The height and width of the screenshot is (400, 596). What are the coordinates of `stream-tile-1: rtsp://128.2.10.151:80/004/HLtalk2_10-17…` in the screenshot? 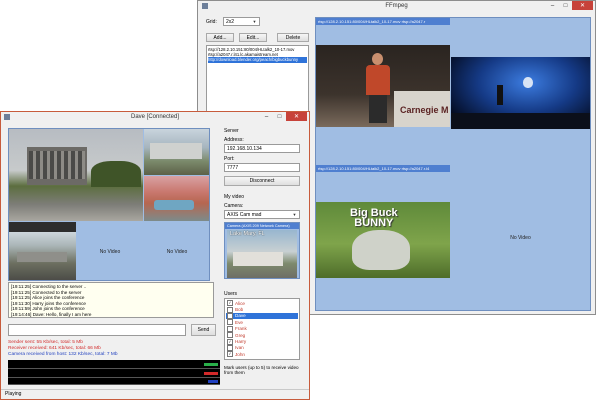 It's located at (383, 91).